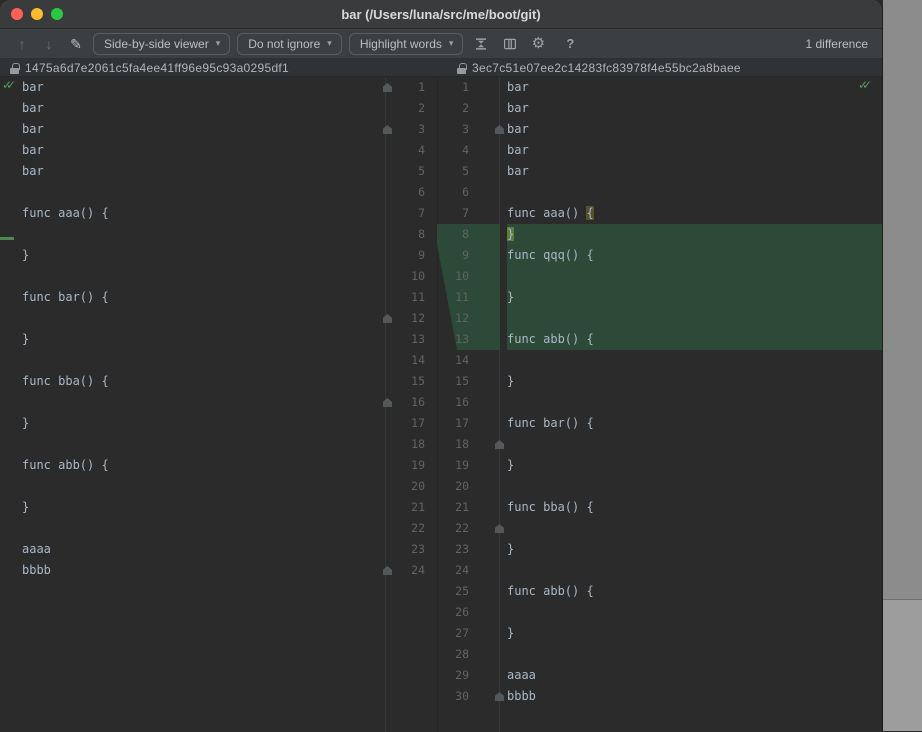  Describe the element at coordinates (462, 339) in the screenshot. I see `line-number: 13` at that location.